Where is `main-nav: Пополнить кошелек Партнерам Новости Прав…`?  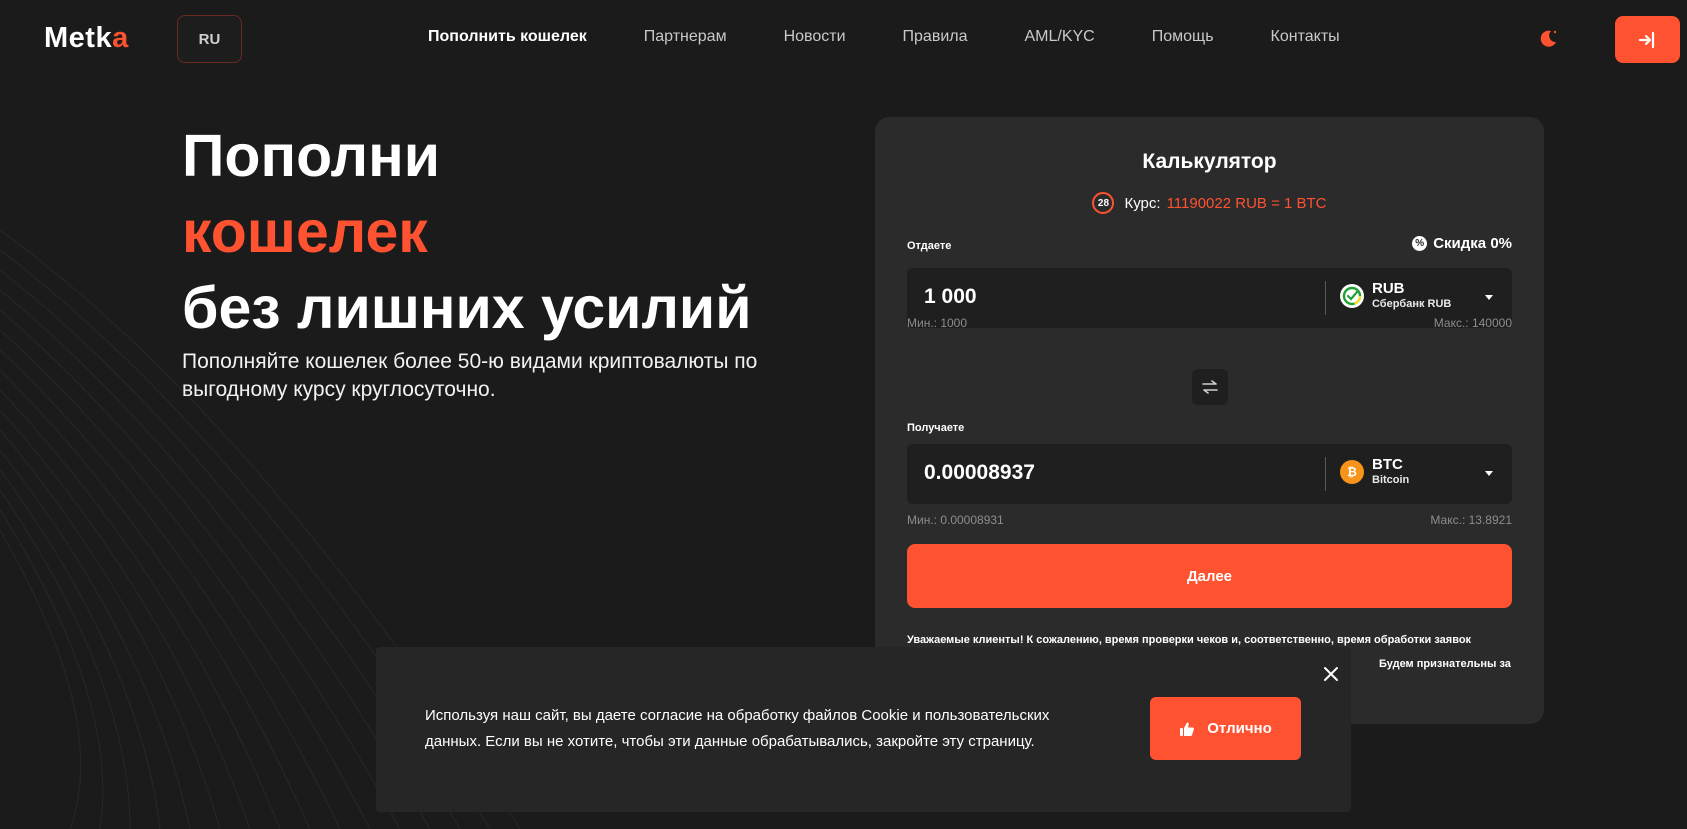
main-nav: Пополнить кошелек Партнерам Новости Прав… is located at coordinates (912, 37).